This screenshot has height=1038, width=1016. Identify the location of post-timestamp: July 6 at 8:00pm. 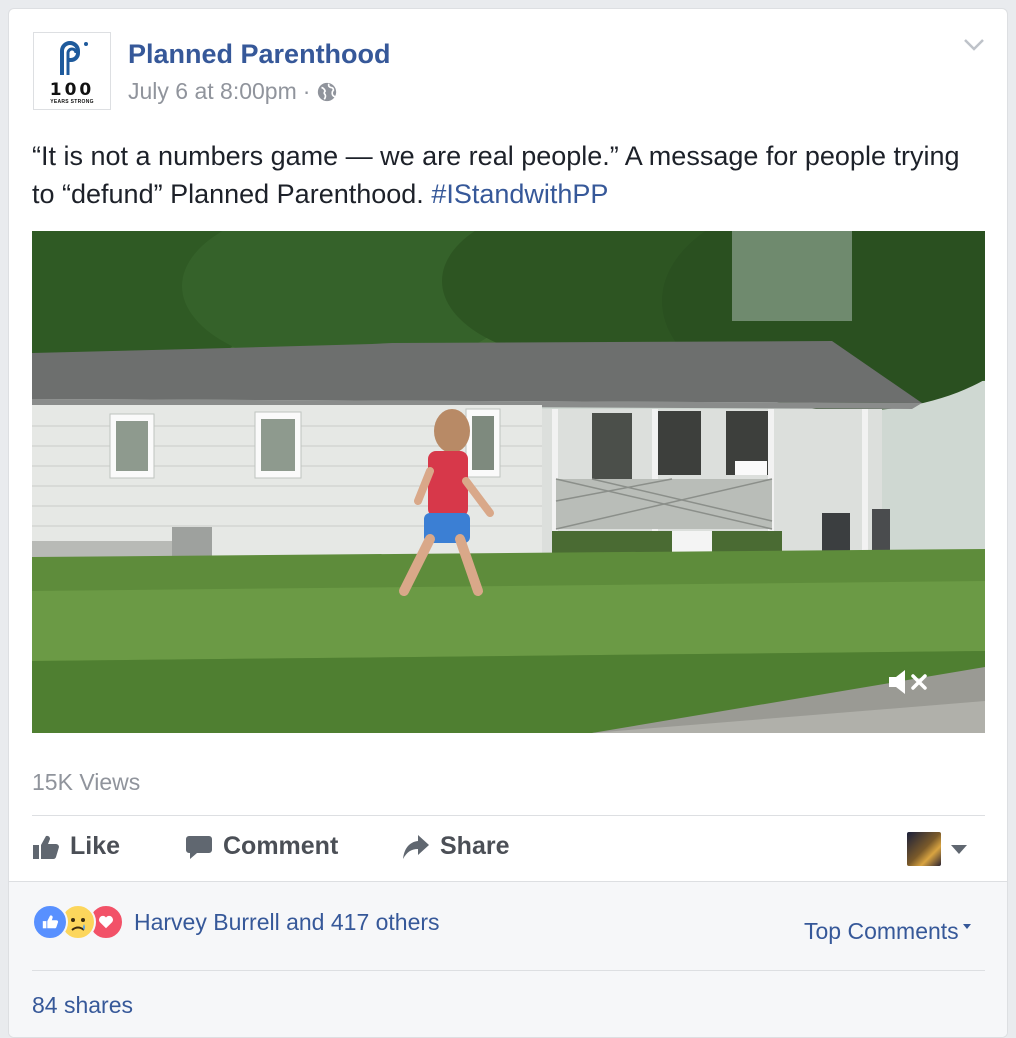
(212, 91).